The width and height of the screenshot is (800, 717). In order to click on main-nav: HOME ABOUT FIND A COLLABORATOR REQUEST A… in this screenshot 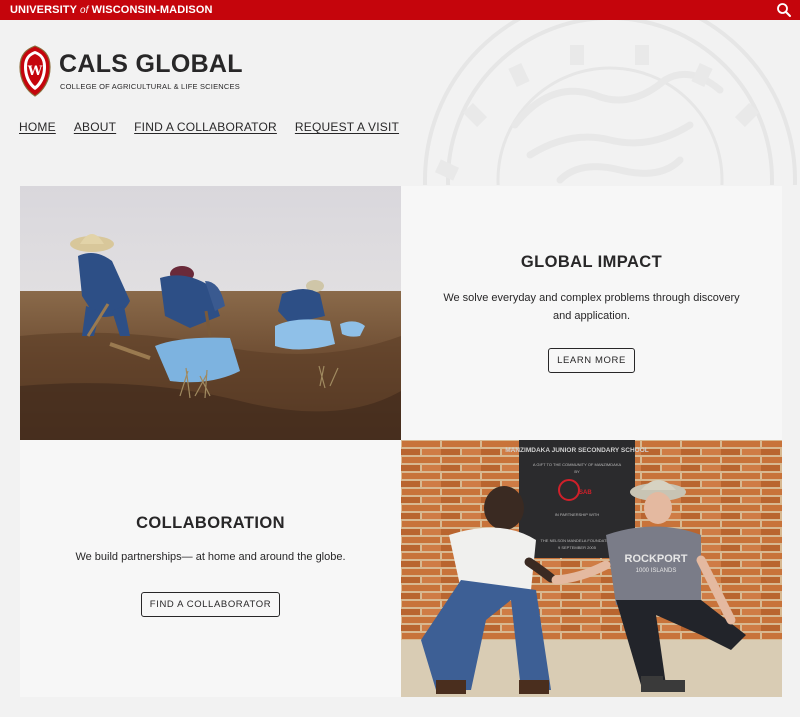, I will do `click(209, 127)`.